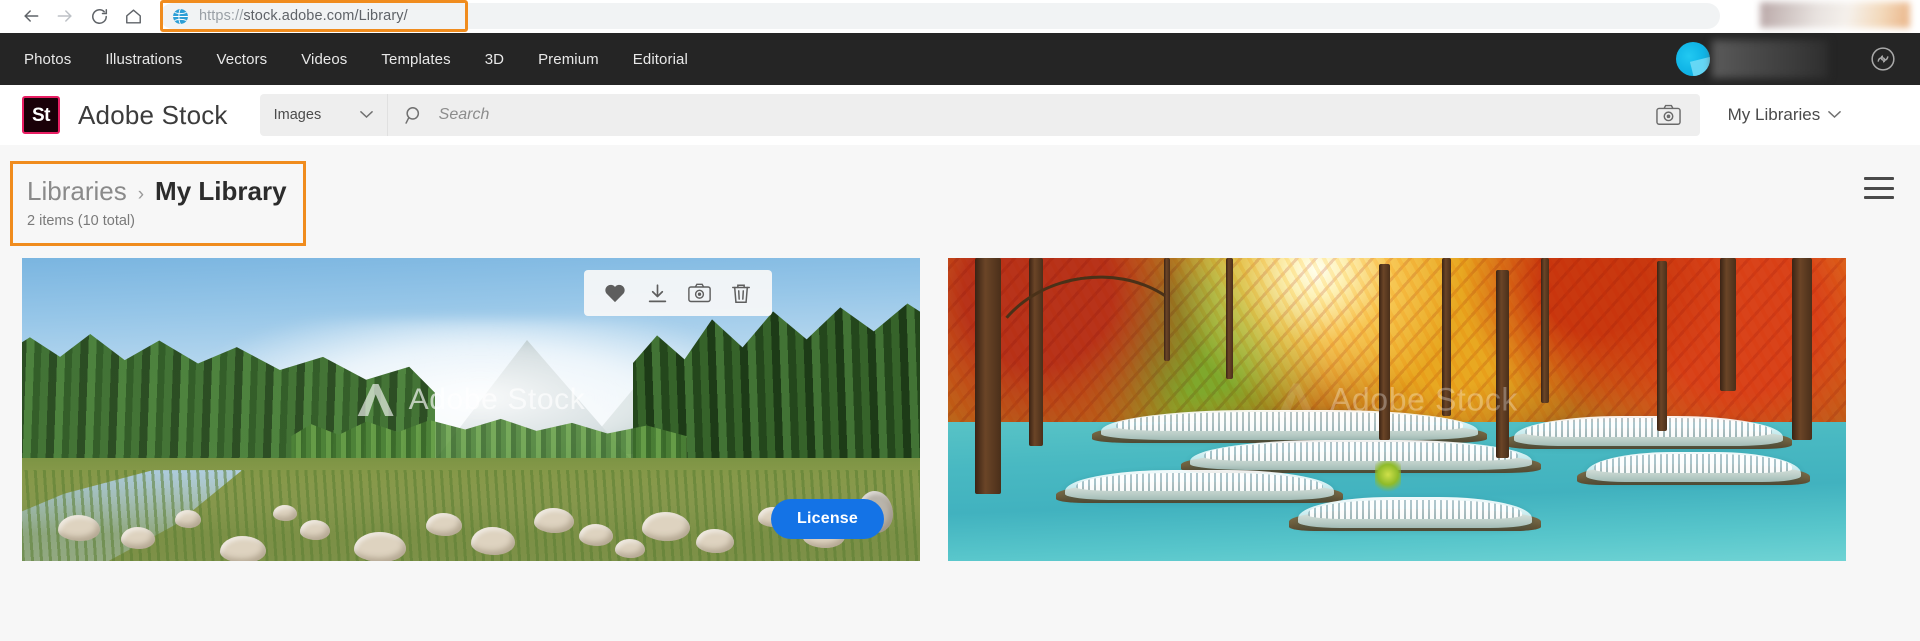 The width and height of the screenshot is (1920, 641). Describe the element at coordinates (1012, 115) in the screenshot. I see `search-input-wrapper: Search` at that location.